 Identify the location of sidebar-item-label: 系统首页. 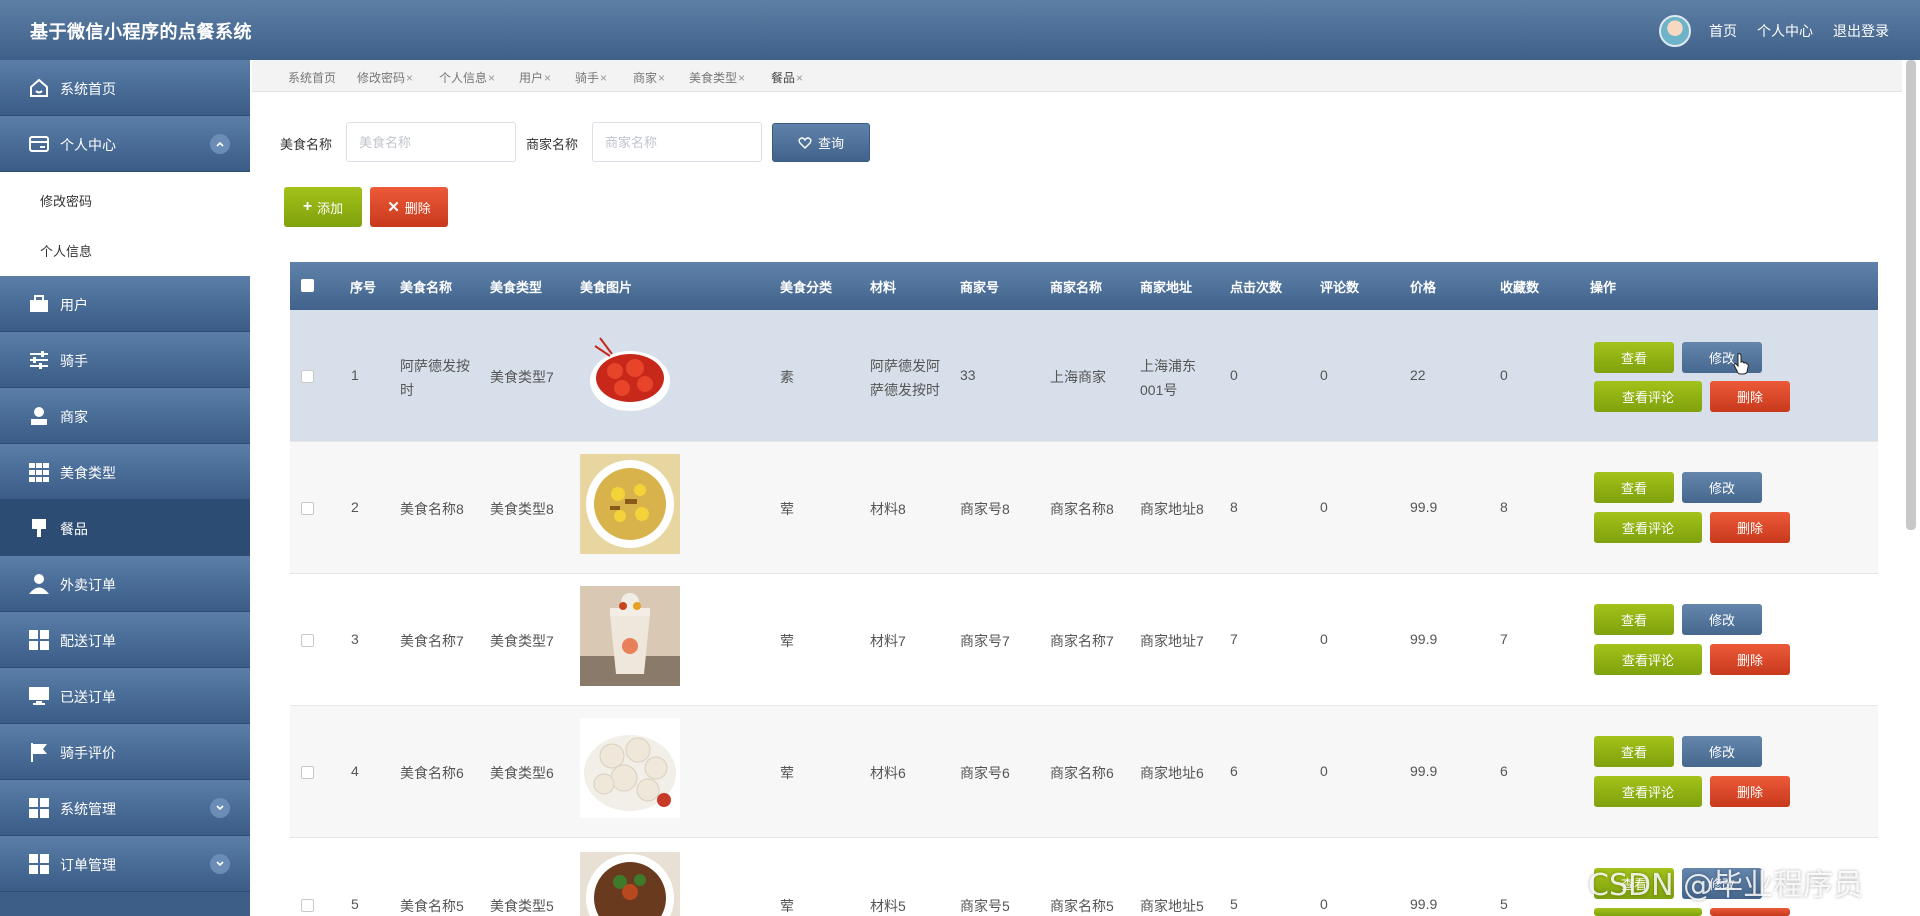
(88, 89).